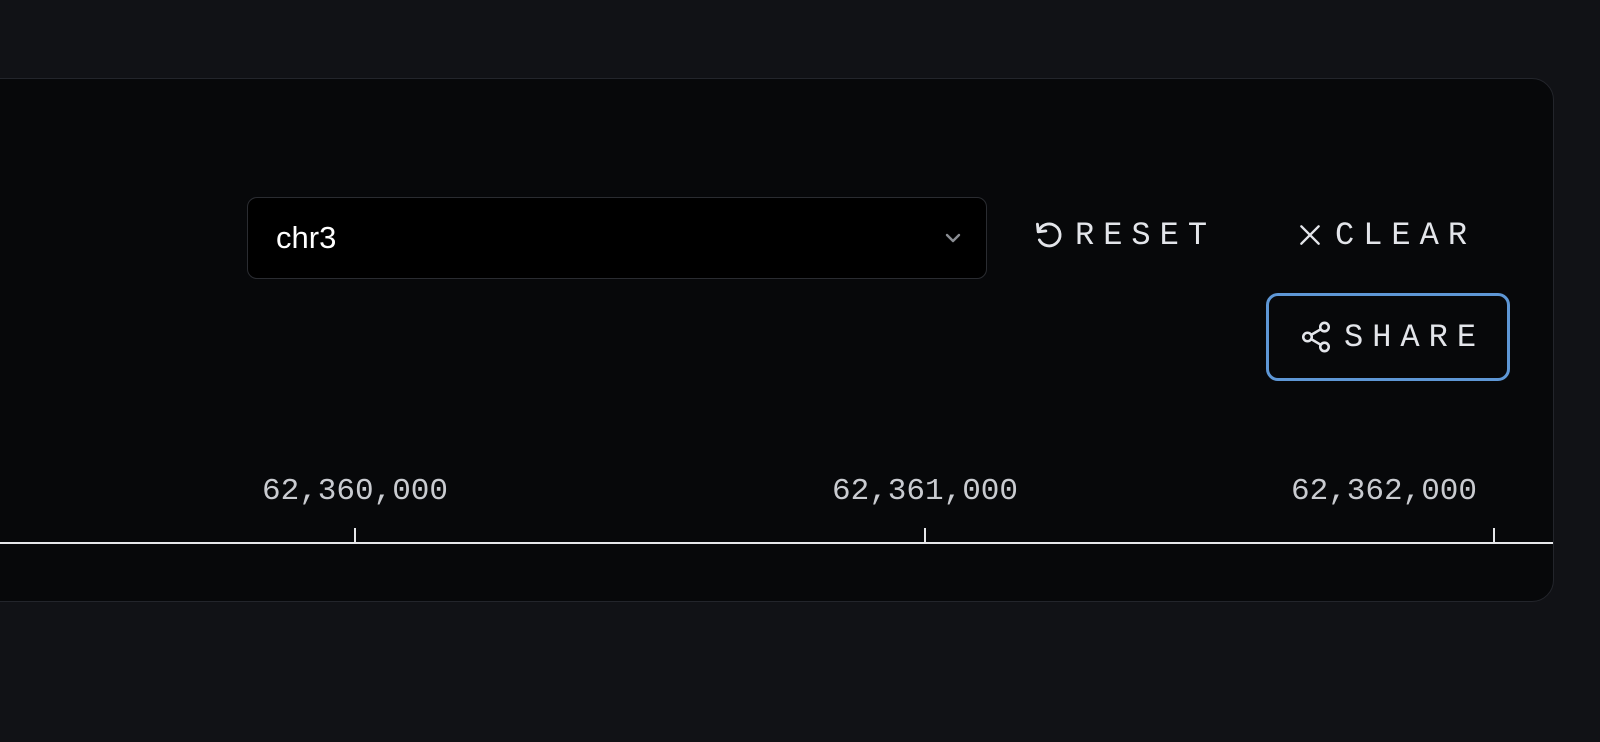  Describe the element at coordinates (1415, 337) in the screenshot. I see `share-label: SHARE` at that location.